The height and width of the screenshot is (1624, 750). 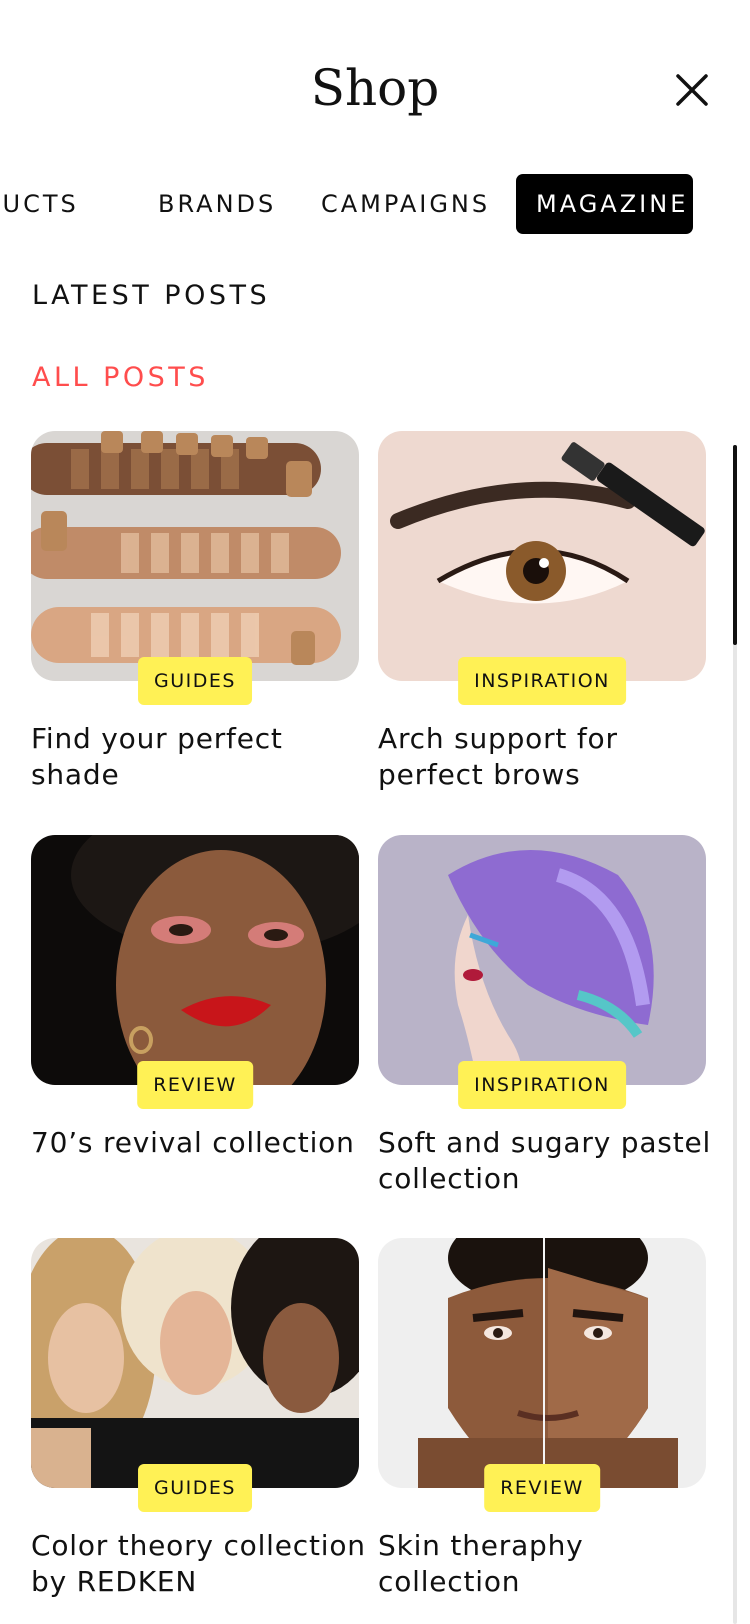 What do you see at coordinates (735, 545) in the screenshot?
I see `scrollbar-thumb` at bounding box center [735, 545].